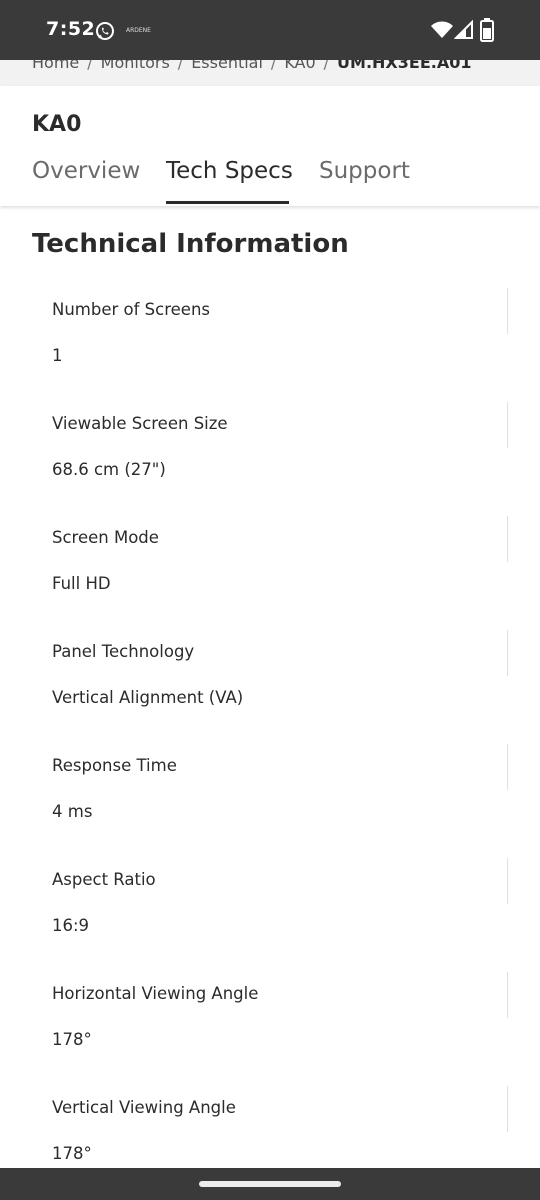  What do you see at coordinates (270, 146) in the screenshot?
I see `product-header: KA0 Overview Tech Specs Support` at bounding box center [270, 146].